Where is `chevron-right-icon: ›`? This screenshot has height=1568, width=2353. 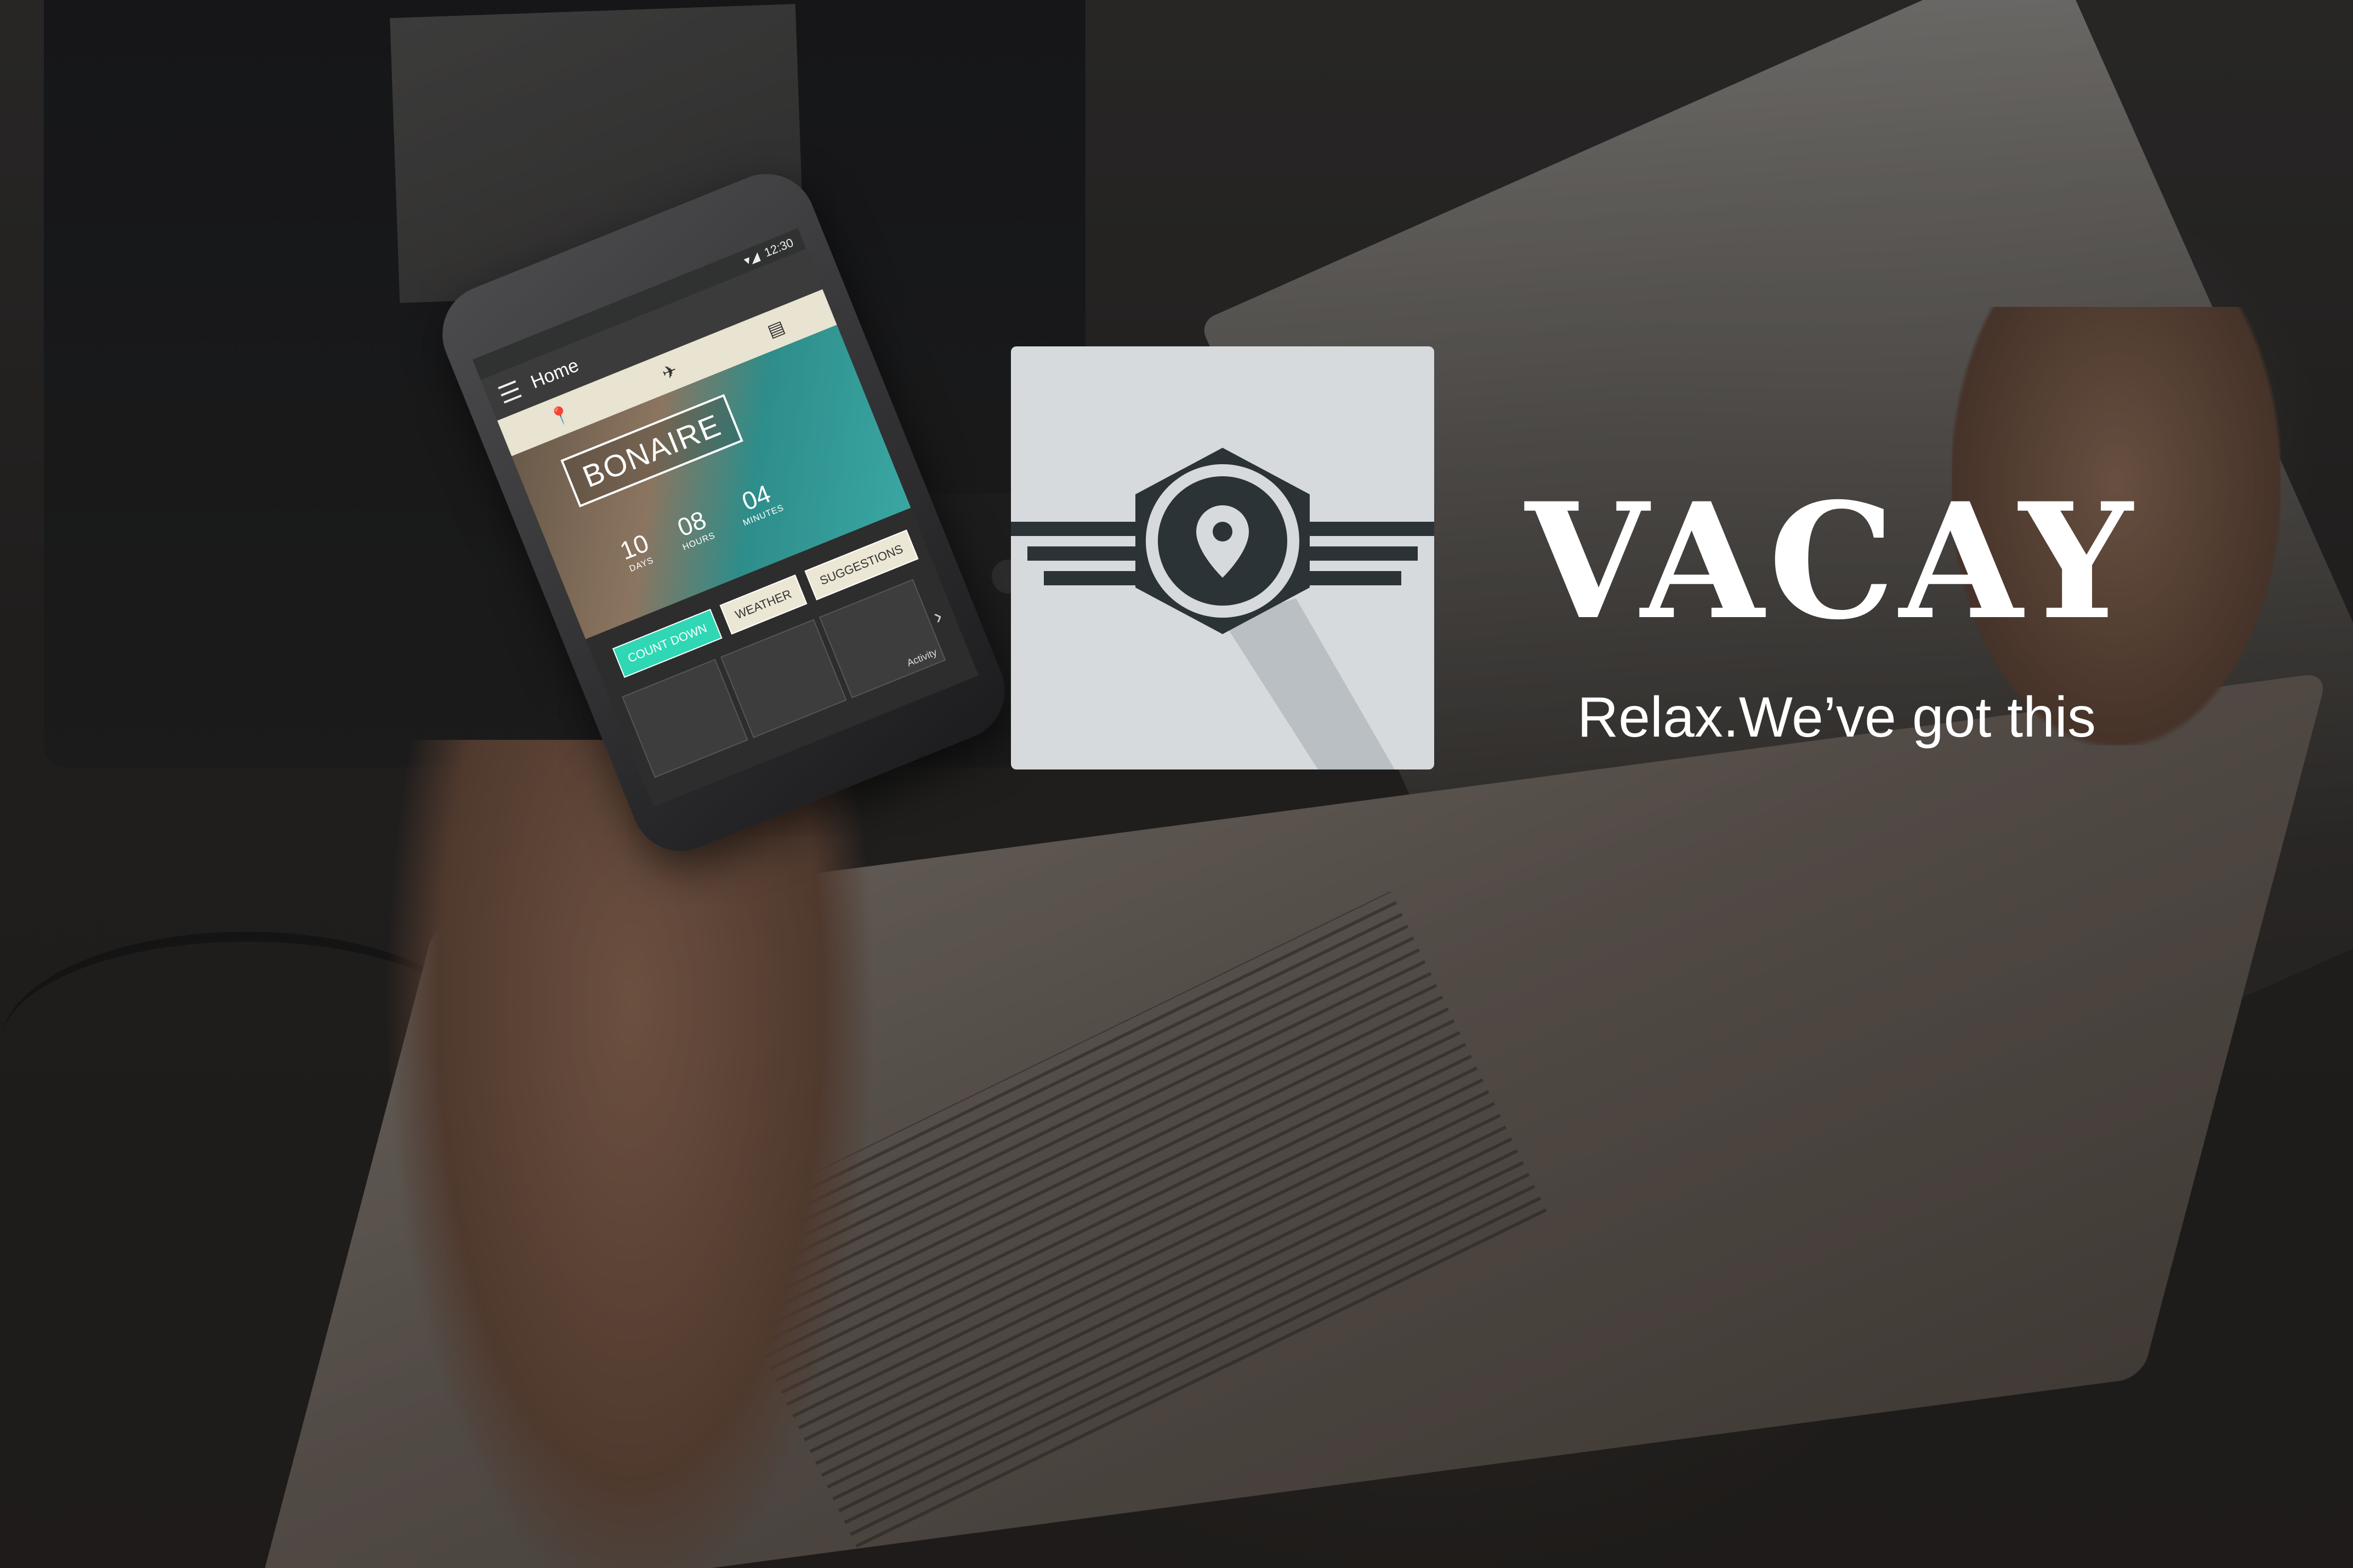 chevron-right-icon: › is located at coordinates (938, 616).